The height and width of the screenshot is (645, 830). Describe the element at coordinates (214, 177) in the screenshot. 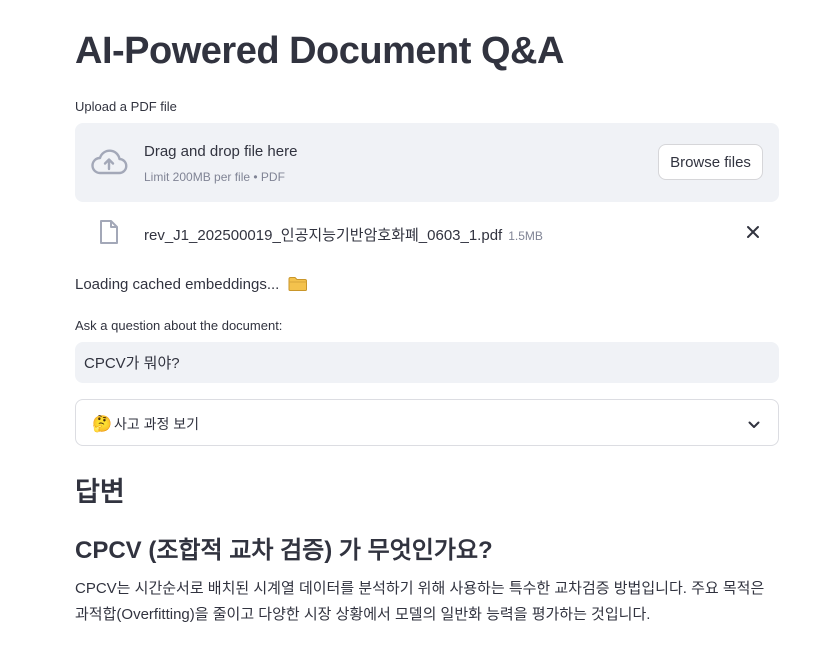

I see `dropzone-limit: Limit 200MB per file • PDF` at that location.